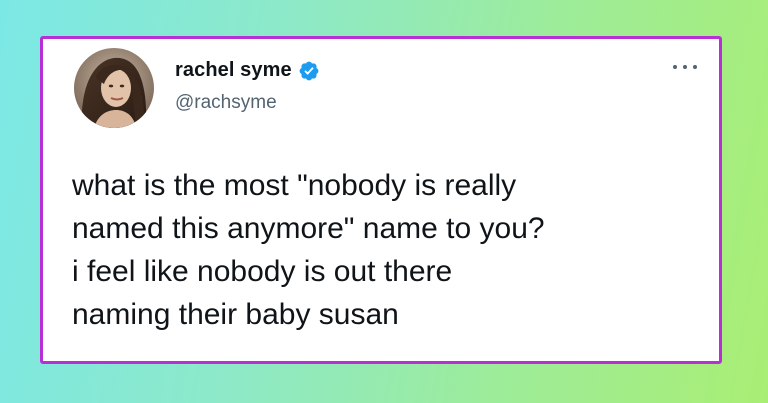 The image size is (768, 403). I want to click on author-row: rachel syme, so click(247, 70).